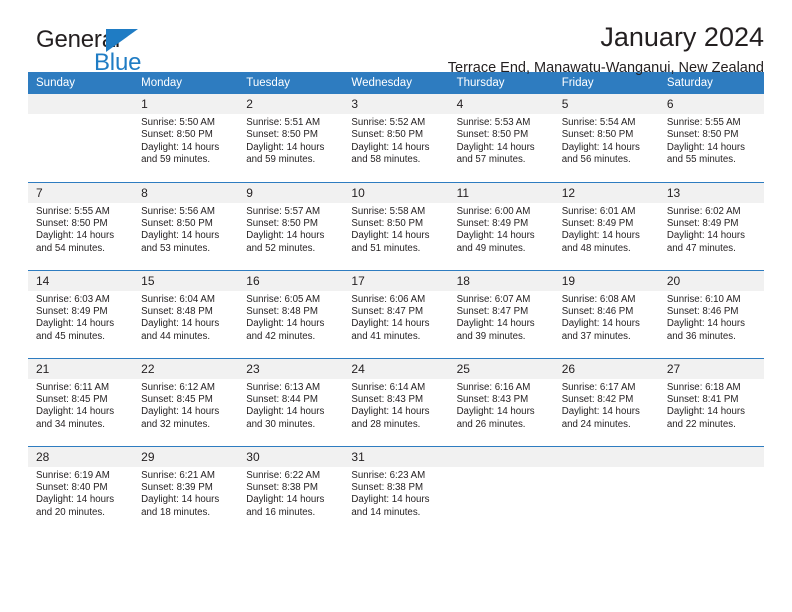 This screenshot has height=612, width=792. I want to click on generalblue-logo: General Blue, so click(88, 51).